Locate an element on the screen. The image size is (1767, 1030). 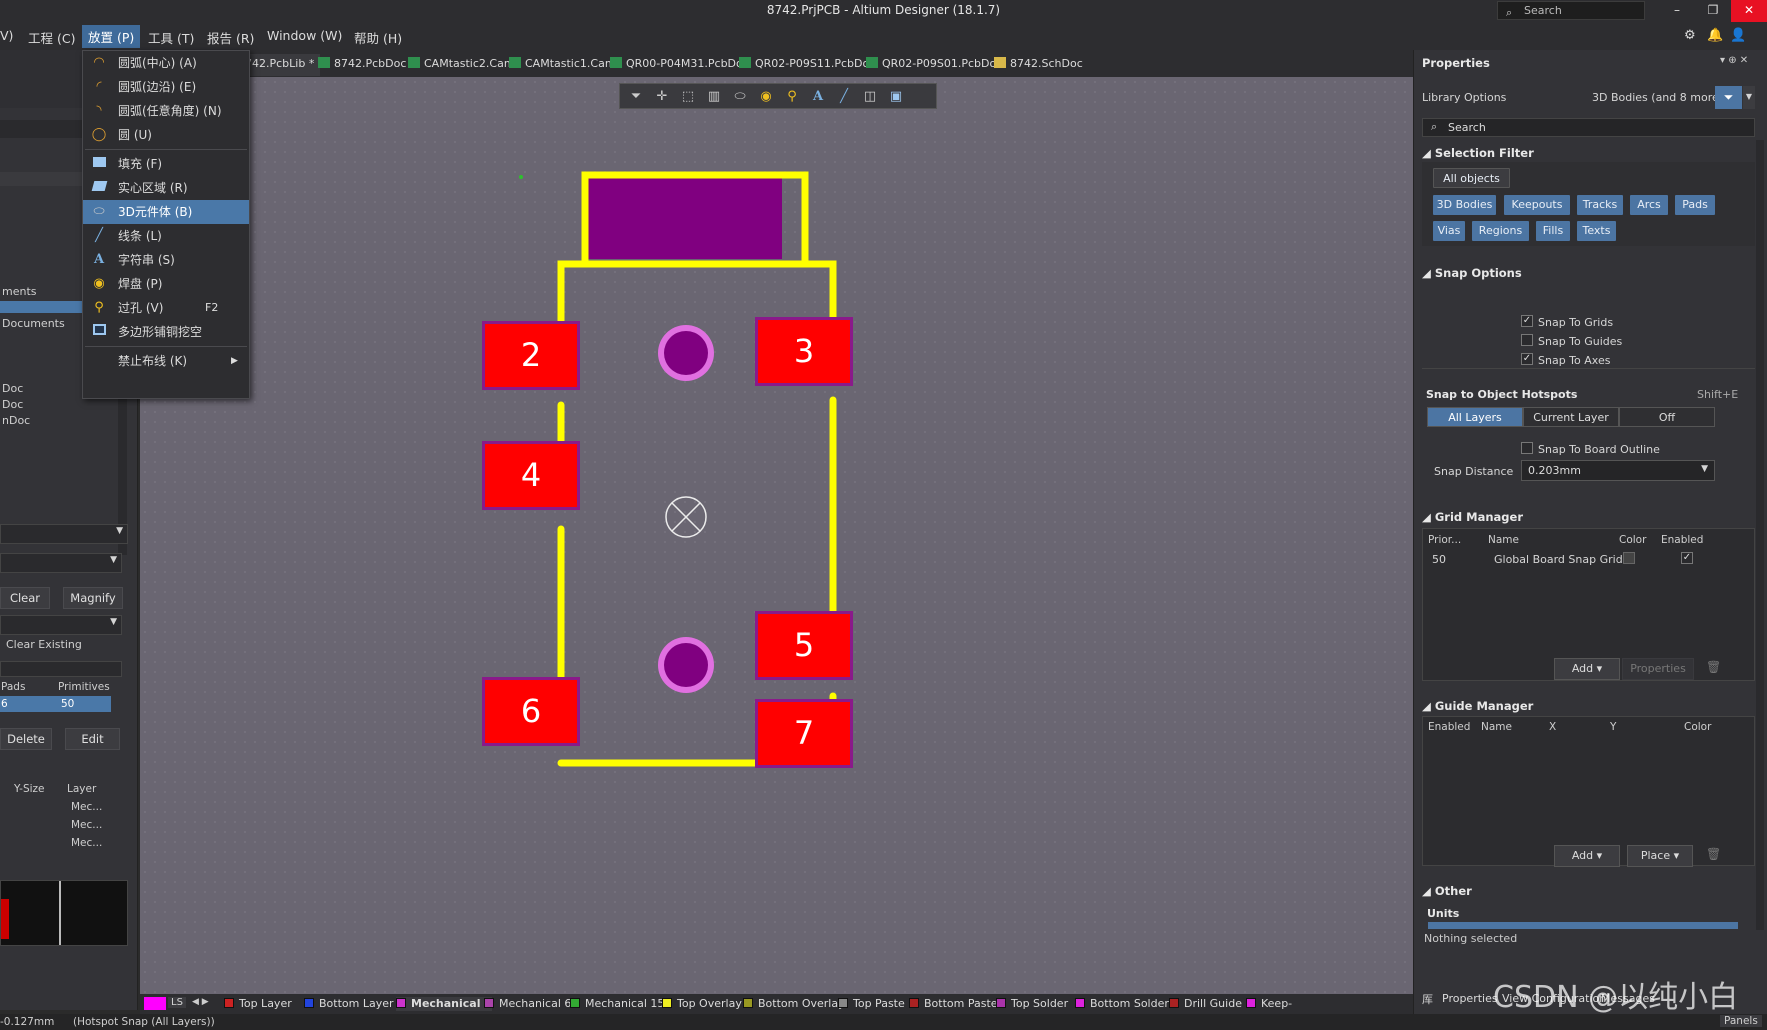
bell-icon: 🔔 is located at coordinates (1715, 35).